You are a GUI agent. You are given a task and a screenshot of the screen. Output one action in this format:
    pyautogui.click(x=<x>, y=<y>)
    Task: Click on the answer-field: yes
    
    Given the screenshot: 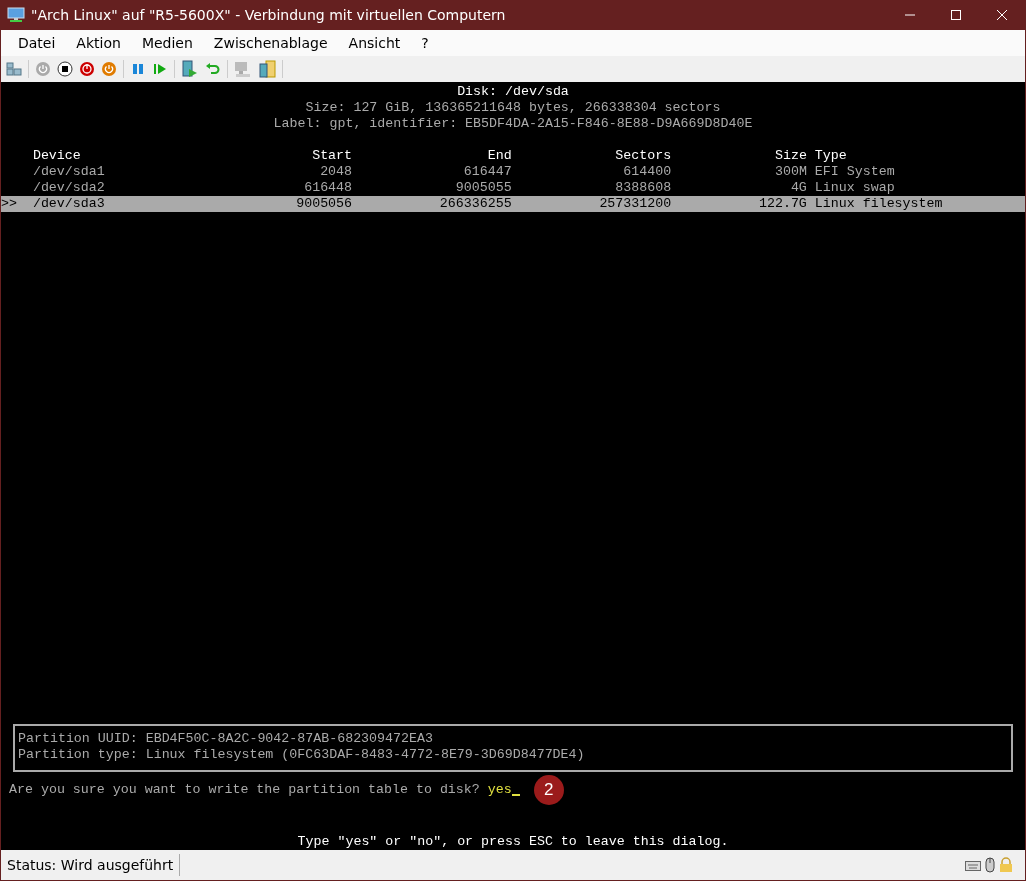 What is the action you would take?
    pyautogui.click(x=503, y=790)
    